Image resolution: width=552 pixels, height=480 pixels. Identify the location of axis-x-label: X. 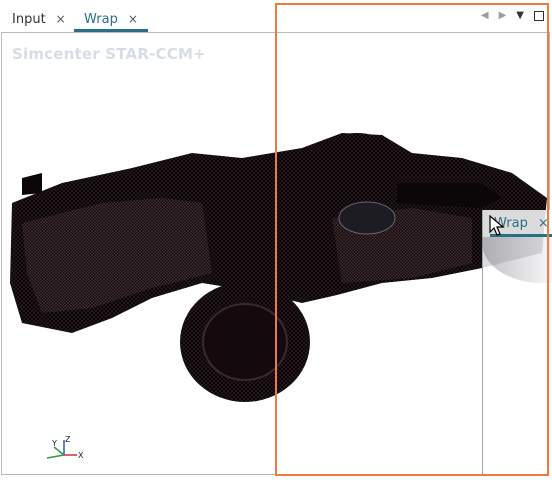
(81, 455).